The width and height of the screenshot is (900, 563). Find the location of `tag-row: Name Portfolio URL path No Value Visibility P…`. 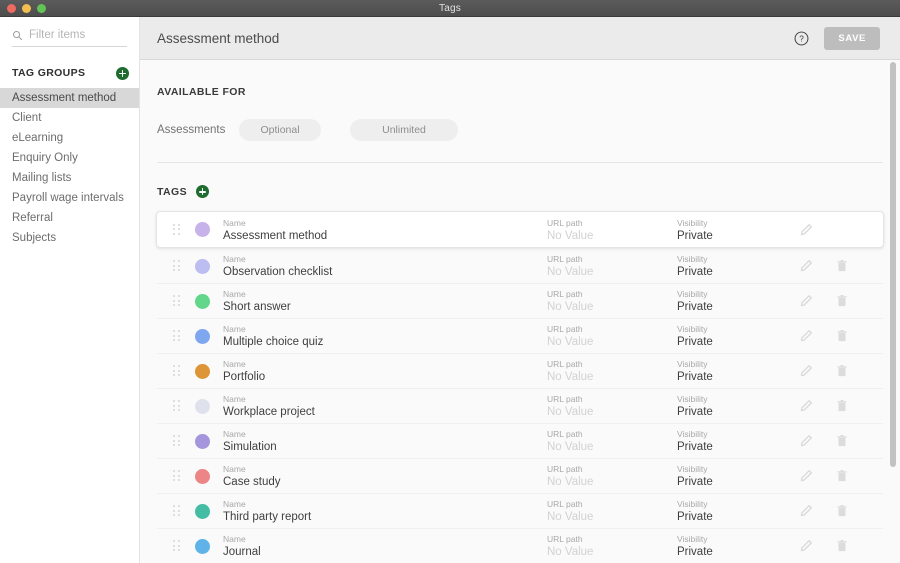

tag-row: Name Portfolio URL path No Value Visibility P… is located at coordinates (520, 371).